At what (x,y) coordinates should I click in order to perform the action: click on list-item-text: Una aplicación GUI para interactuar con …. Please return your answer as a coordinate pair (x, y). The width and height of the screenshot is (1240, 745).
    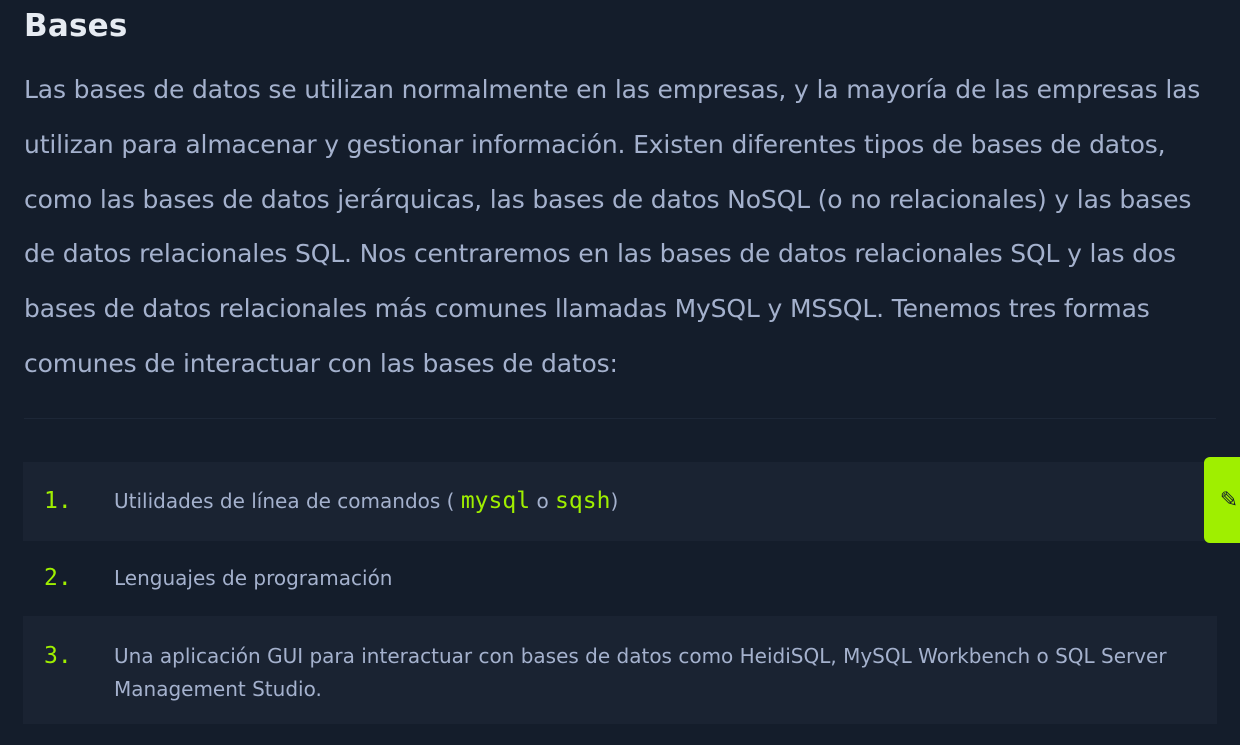
    Looking at the image, I should click on (640, 672).